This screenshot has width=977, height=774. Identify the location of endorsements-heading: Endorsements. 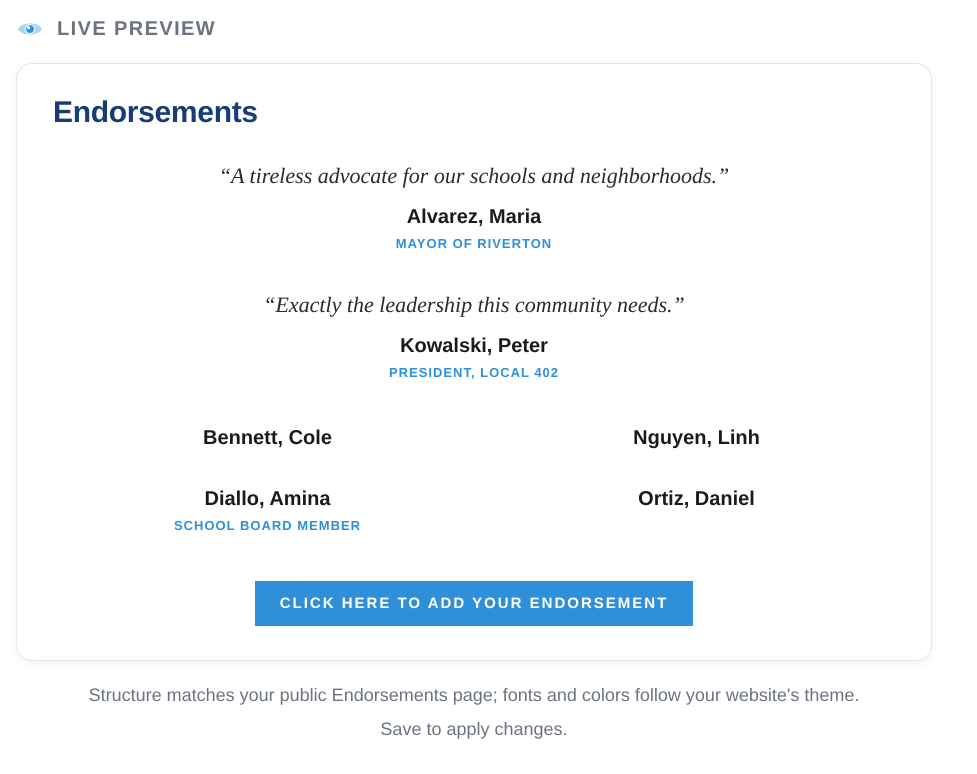
(156, 113).